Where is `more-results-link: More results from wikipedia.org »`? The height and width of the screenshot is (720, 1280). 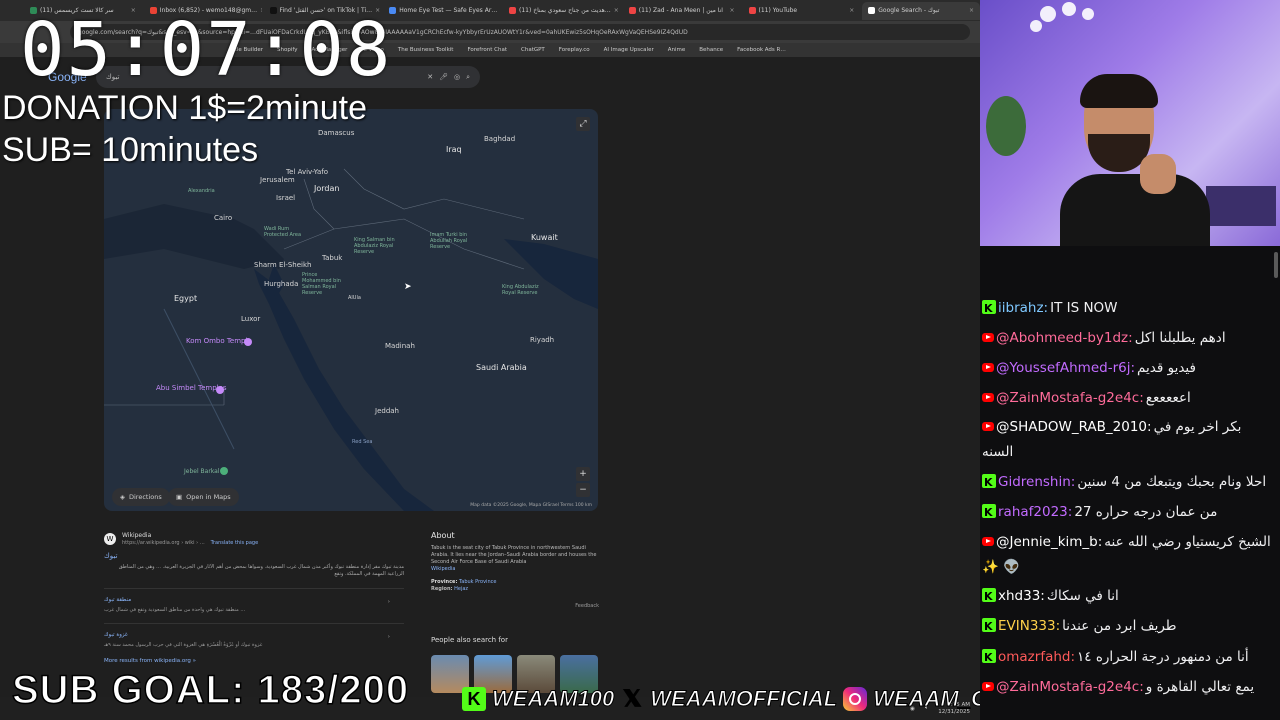 more-results-link: More results from wikipedia.org » is located at coordinates (254, 661).